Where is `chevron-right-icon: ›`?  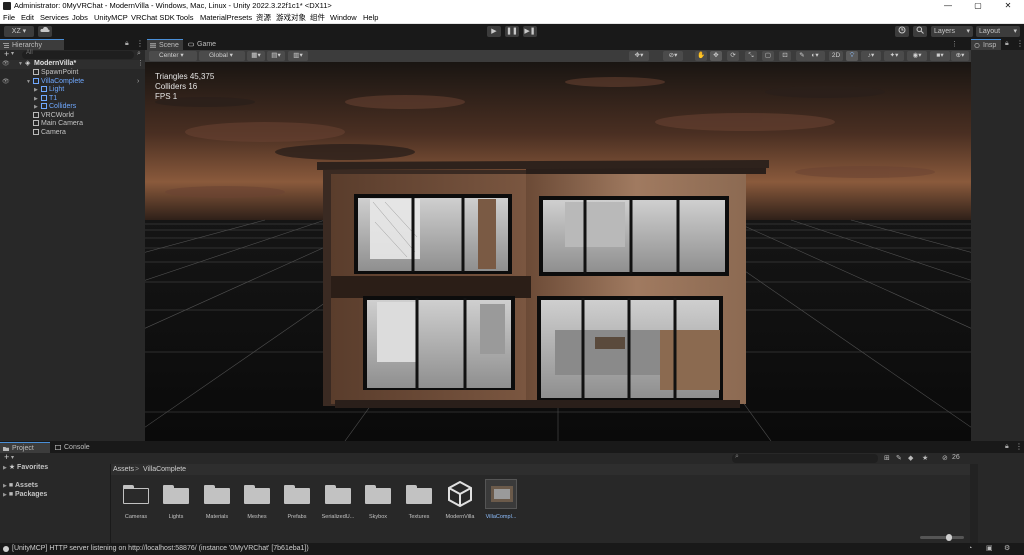 chevron-right-icon: › is located at coordinates (138, 82).